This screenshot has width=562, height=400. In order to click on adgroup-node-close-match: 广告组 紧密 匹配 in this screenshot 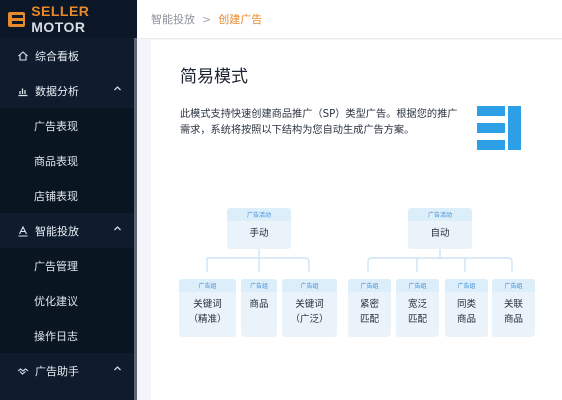, I will do `click(369, 308)`.